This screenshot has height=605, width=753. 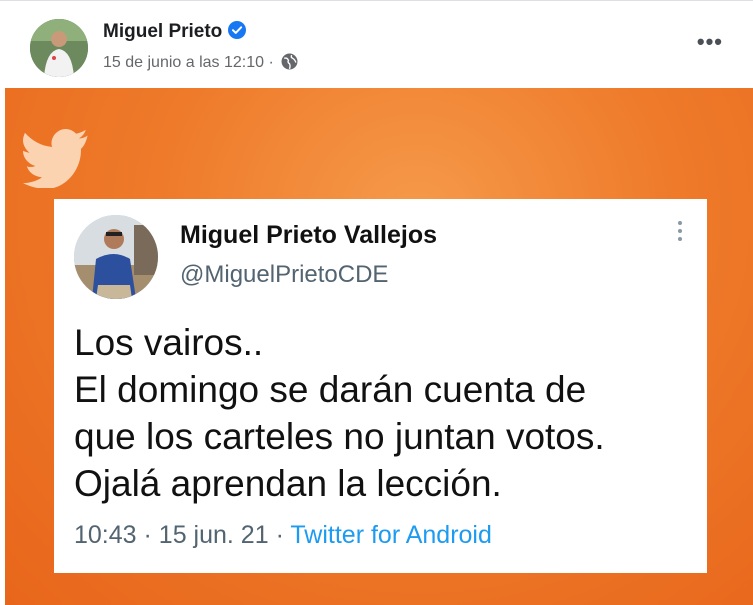 What do you see at coordinates (237, 30) in the screenshot?
I see `verified-badge-icon` at bounding box center [237, 30].